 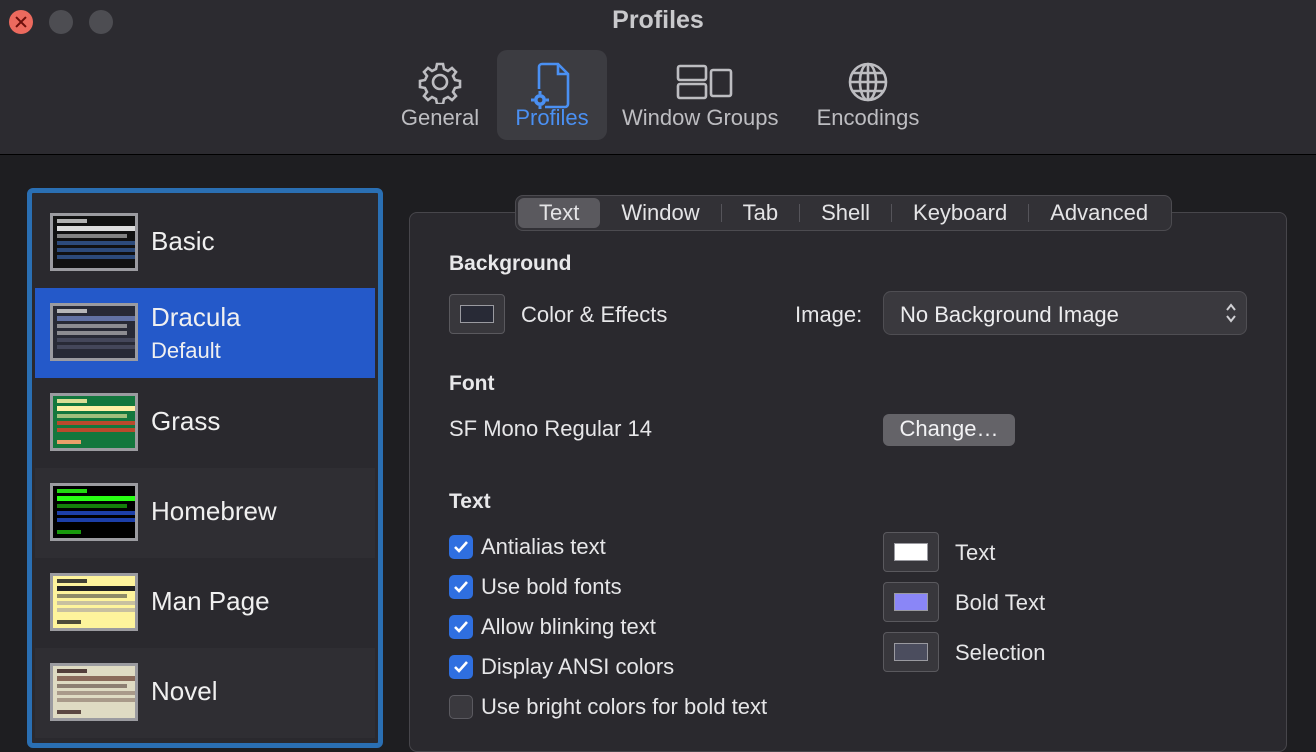 I want to click on bright-colors-checkbox, so click(x=461, y=707).